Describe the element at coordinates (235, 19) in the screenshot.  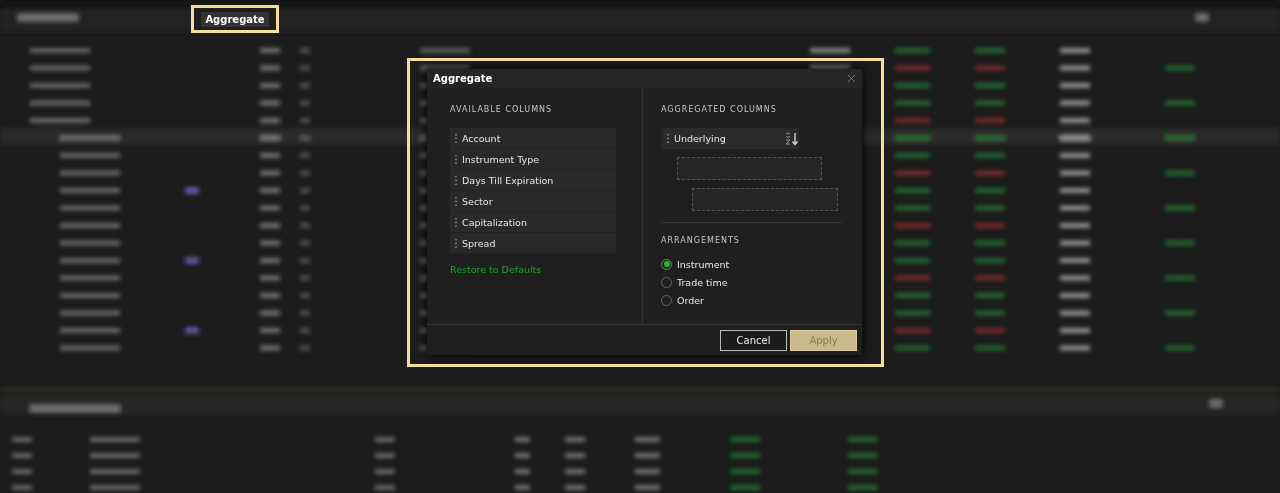
I see `aggregate-button: Aggregate` at that location.